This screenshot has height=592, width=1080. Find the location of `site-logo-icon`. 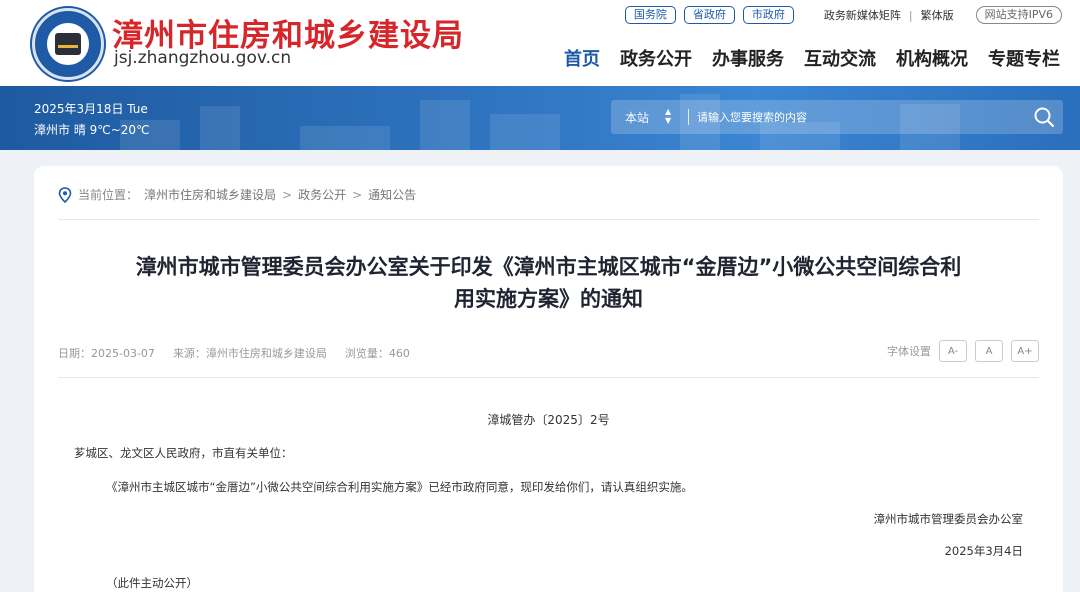

site-logo-icon is located at coordinates (68, 44).